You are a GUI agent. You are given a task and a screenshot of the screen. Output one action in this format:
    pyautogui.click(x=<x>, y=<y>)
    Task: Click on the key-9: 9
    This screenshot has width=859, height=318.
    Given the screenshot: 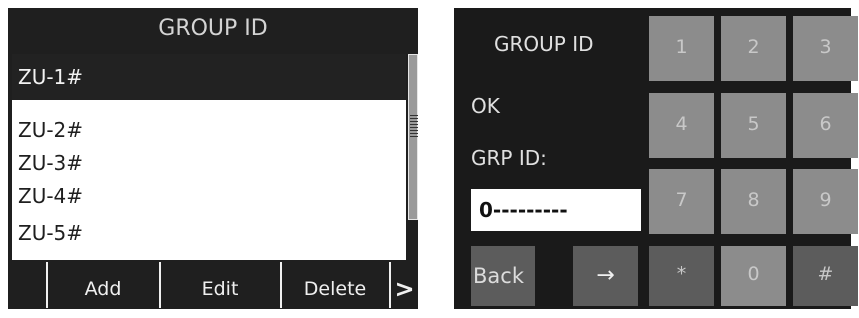 What is the action you would take?
    pyautogui.click(x=825, y=201)
    